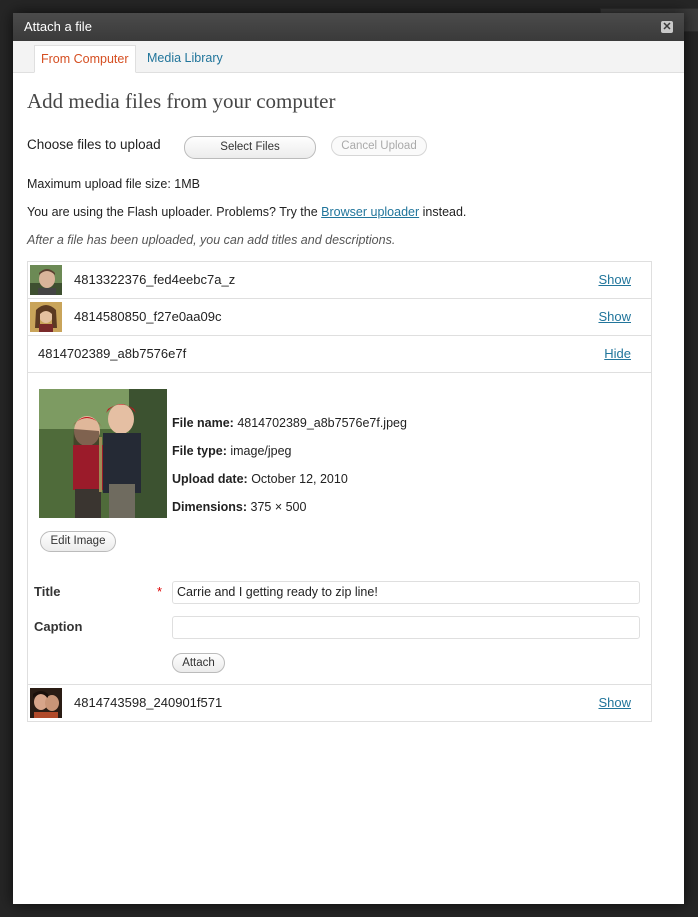  I want to click on file-preview-image, so click(103, 453).